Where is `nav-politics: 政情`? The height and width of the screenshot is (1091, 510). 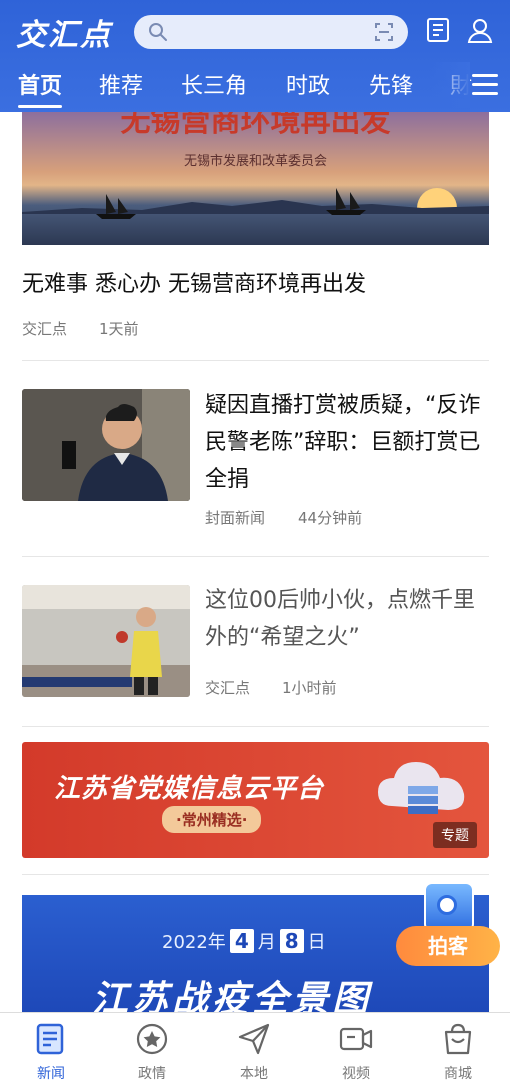
nav-politics: 政情 is located at coordinates (152, 1052).